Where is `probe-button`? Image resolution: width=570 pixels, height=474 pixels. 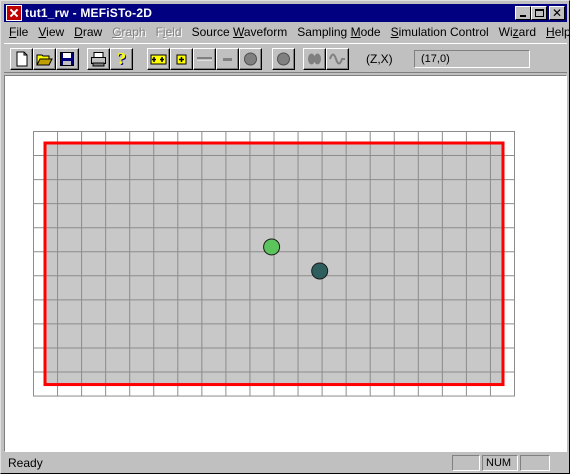
probe-button is located at coordinates (283, 59).